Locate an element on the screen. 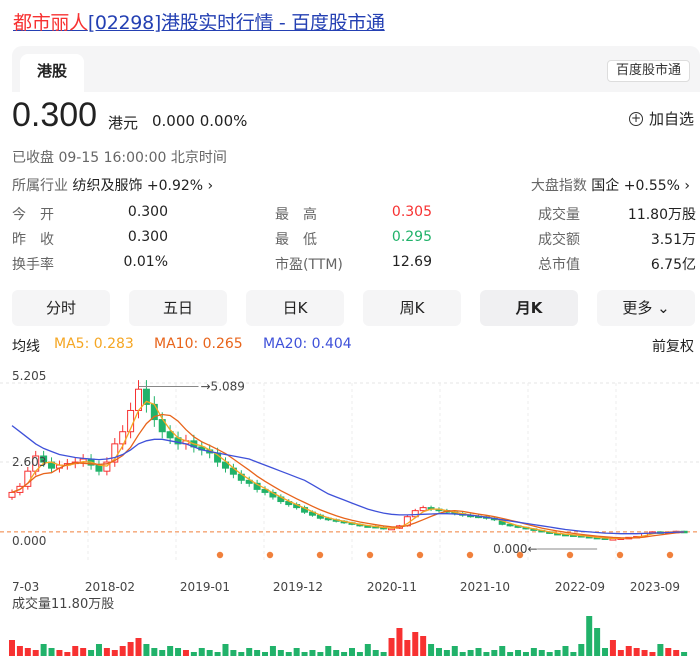  period-tab: 五日 is located at coordinates (178, 308).